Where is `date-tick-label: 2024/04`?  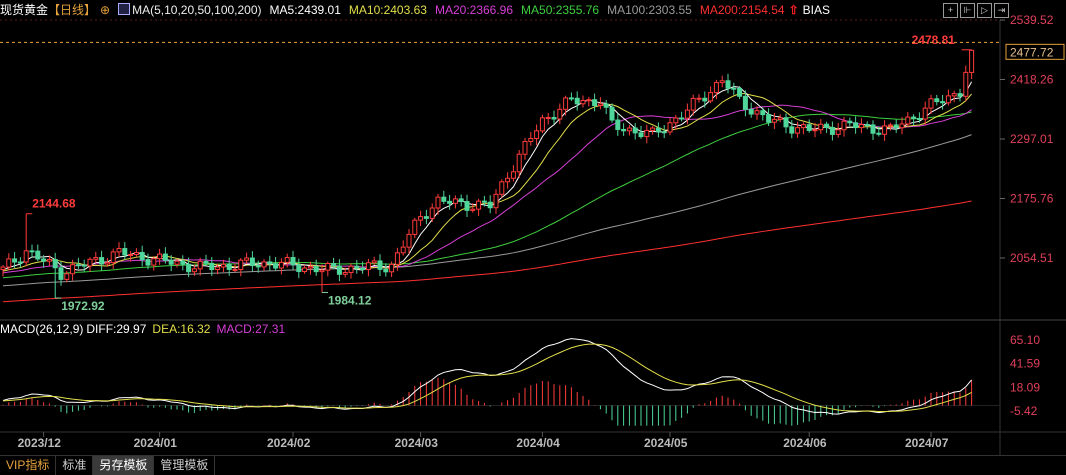
date-tick-label: 2024/04 is located at coordinates (538, 443).